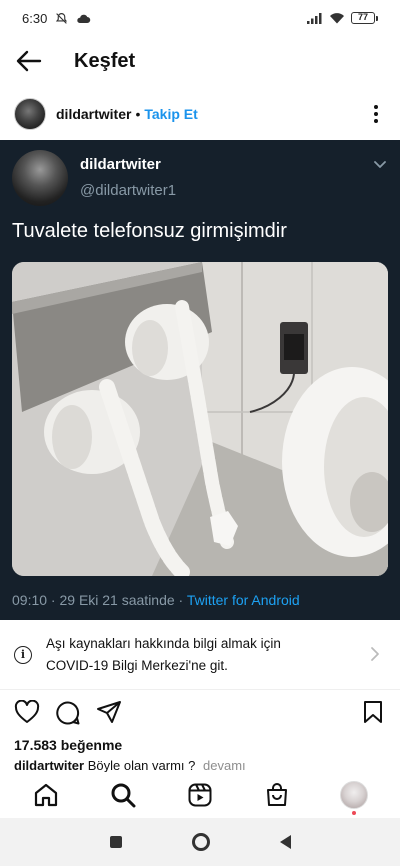 The height and width of the screenshot is (866, 400). I want to click on chevron-right-icon, so click(375, 654).